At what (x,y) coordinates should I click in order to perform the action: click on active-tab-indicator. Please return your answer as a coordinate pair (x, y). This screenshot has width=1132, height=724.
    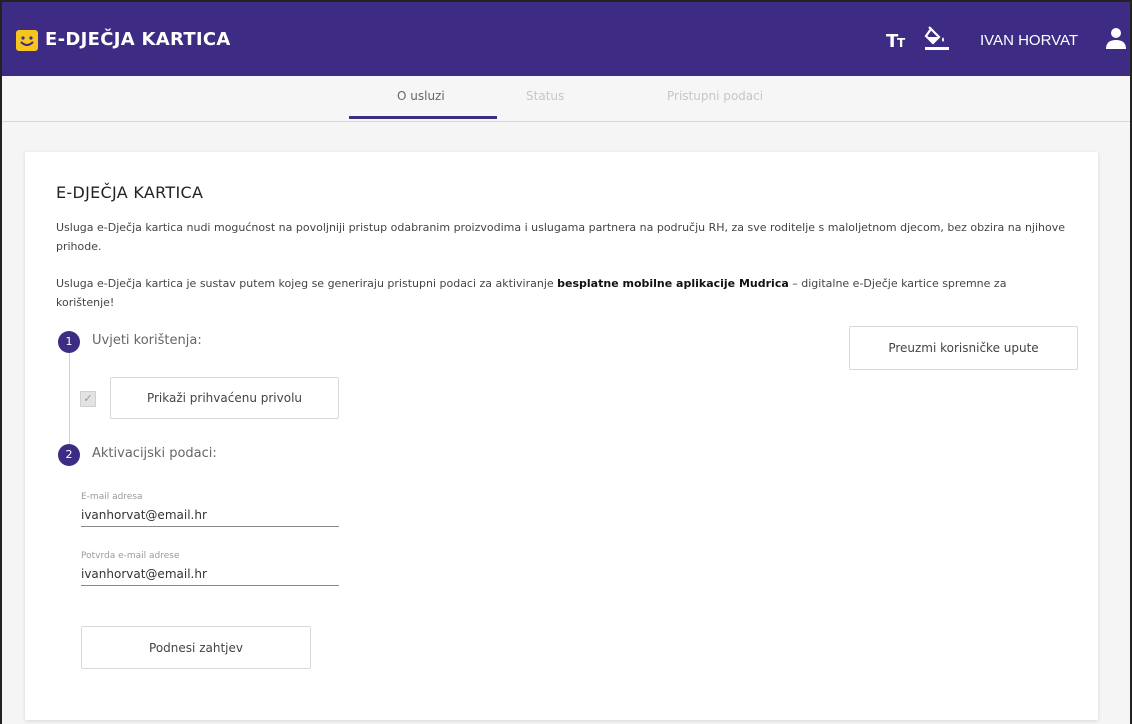
    Looking at the image, I should click on (423, 117).